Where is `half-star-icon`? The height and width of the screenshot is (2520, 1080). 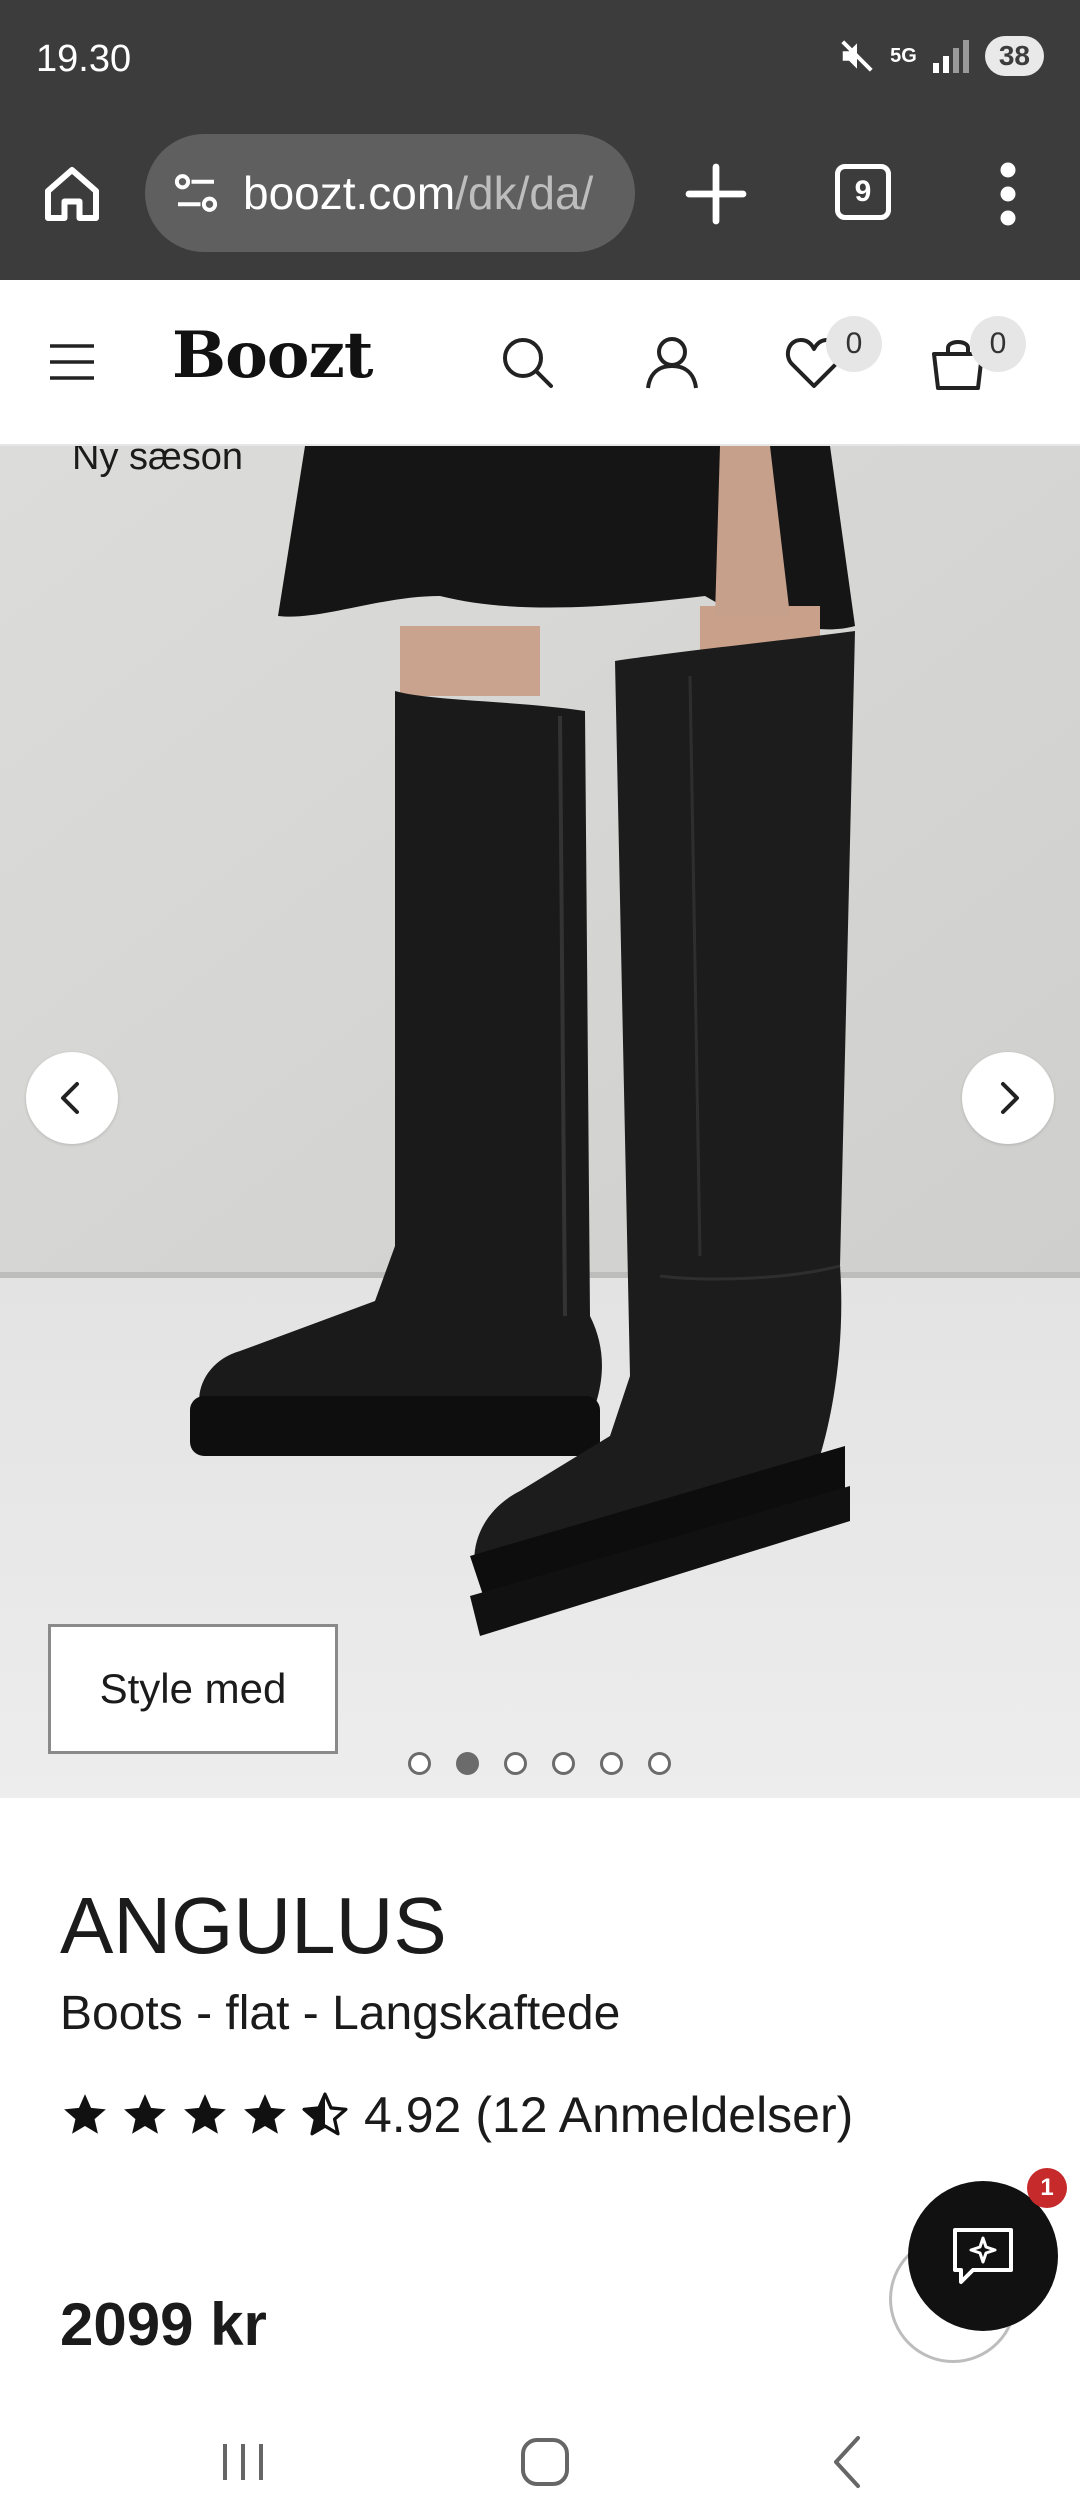
half-star-icon is located at coordinates (325, 2114).